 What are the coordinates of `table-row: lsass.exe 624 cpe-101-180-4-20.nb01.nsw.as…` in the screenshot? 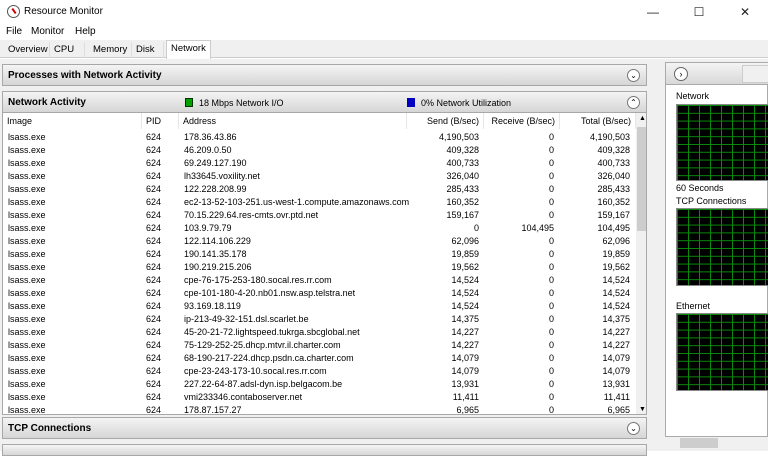 It's located at (319, 294).